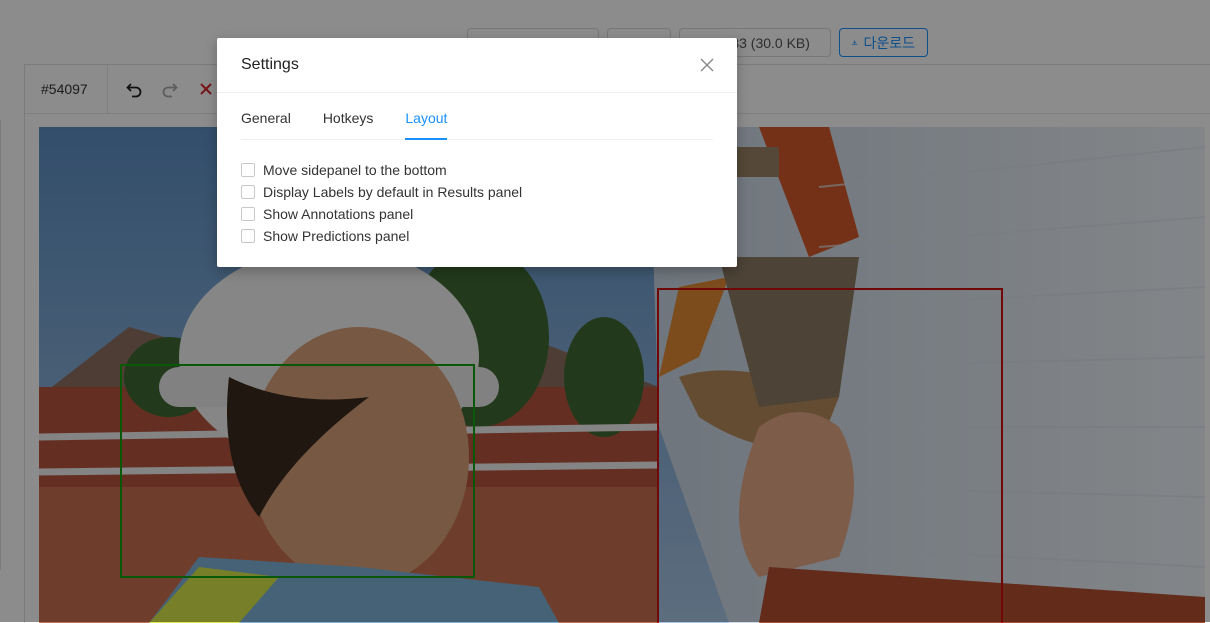 This screenshot has height=623, width=1210. I want to click on settings-tabs: General Hotkeys Layout, so click(477, 116).